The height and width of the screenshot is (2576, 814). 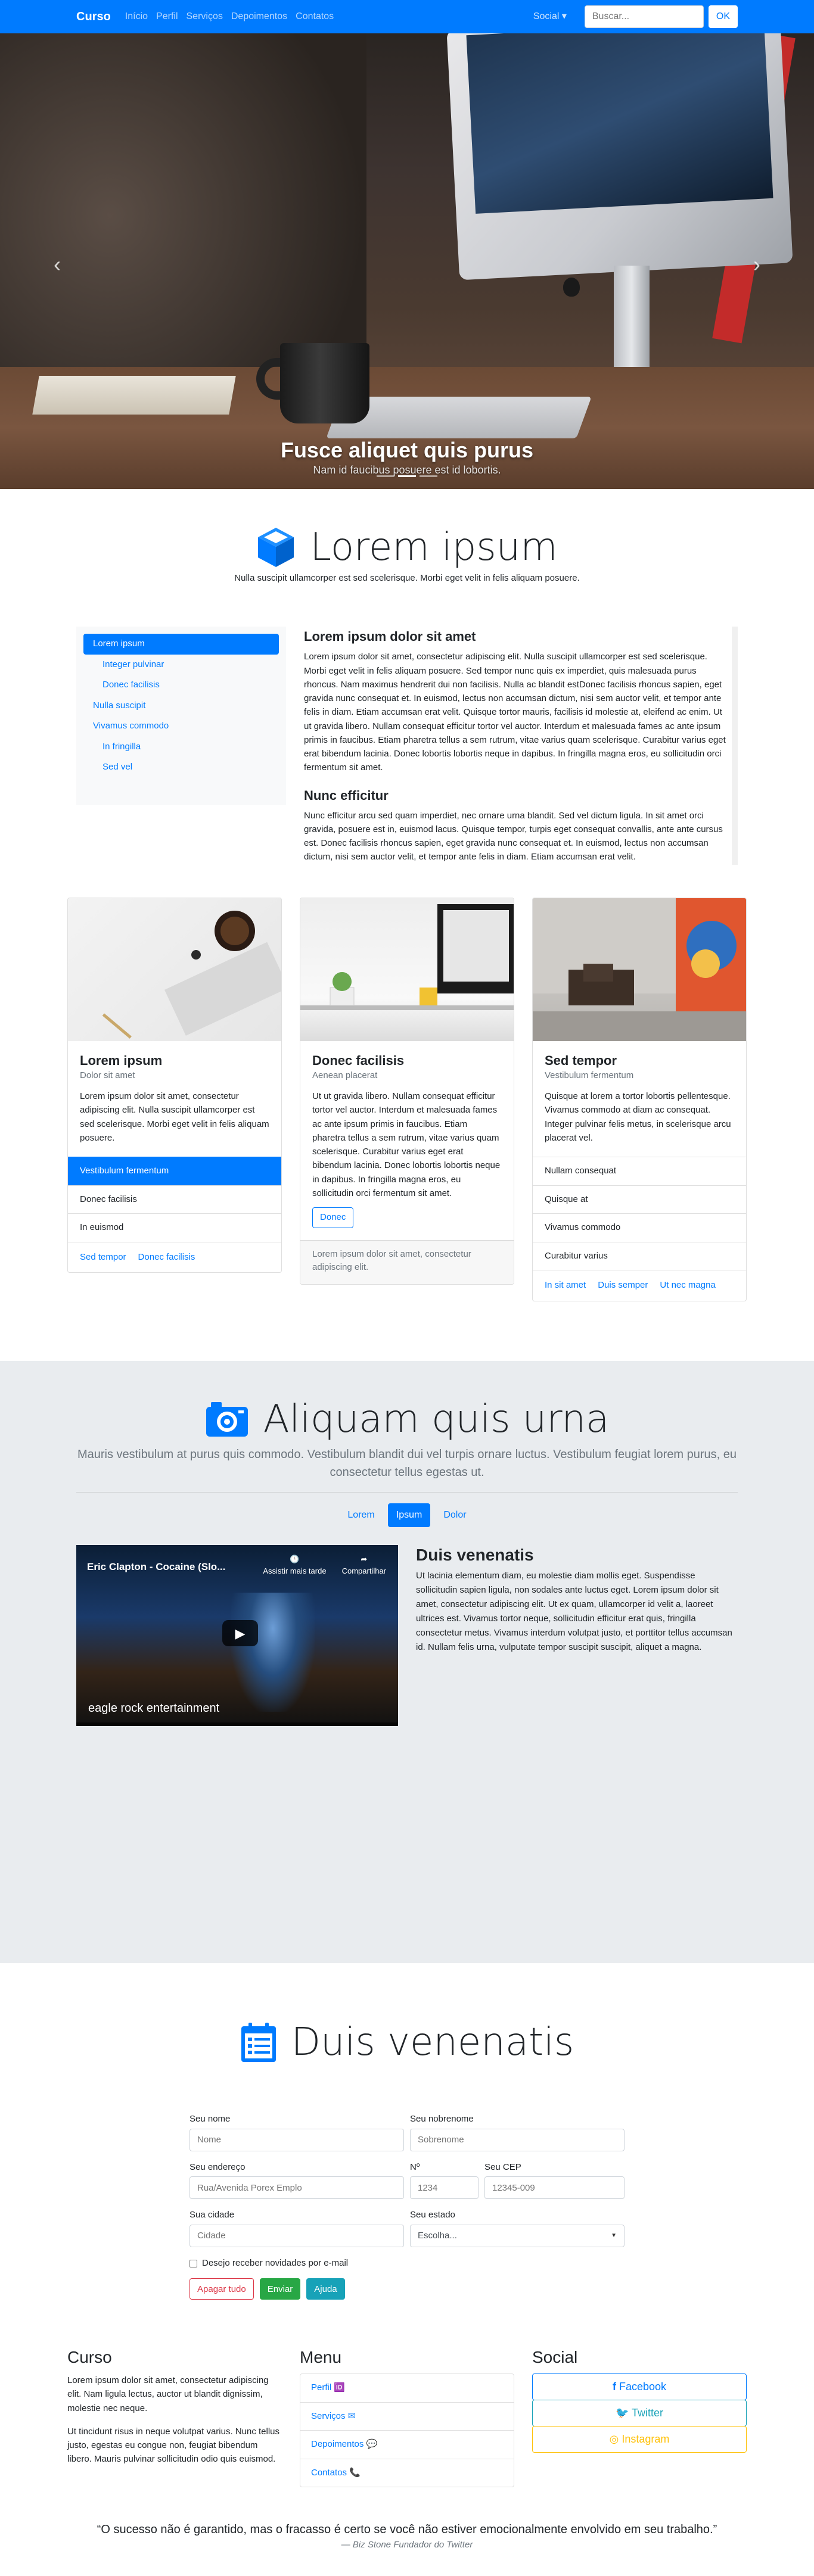 I want to click on comment-icon: 💬, so click(x=372, y=2445).